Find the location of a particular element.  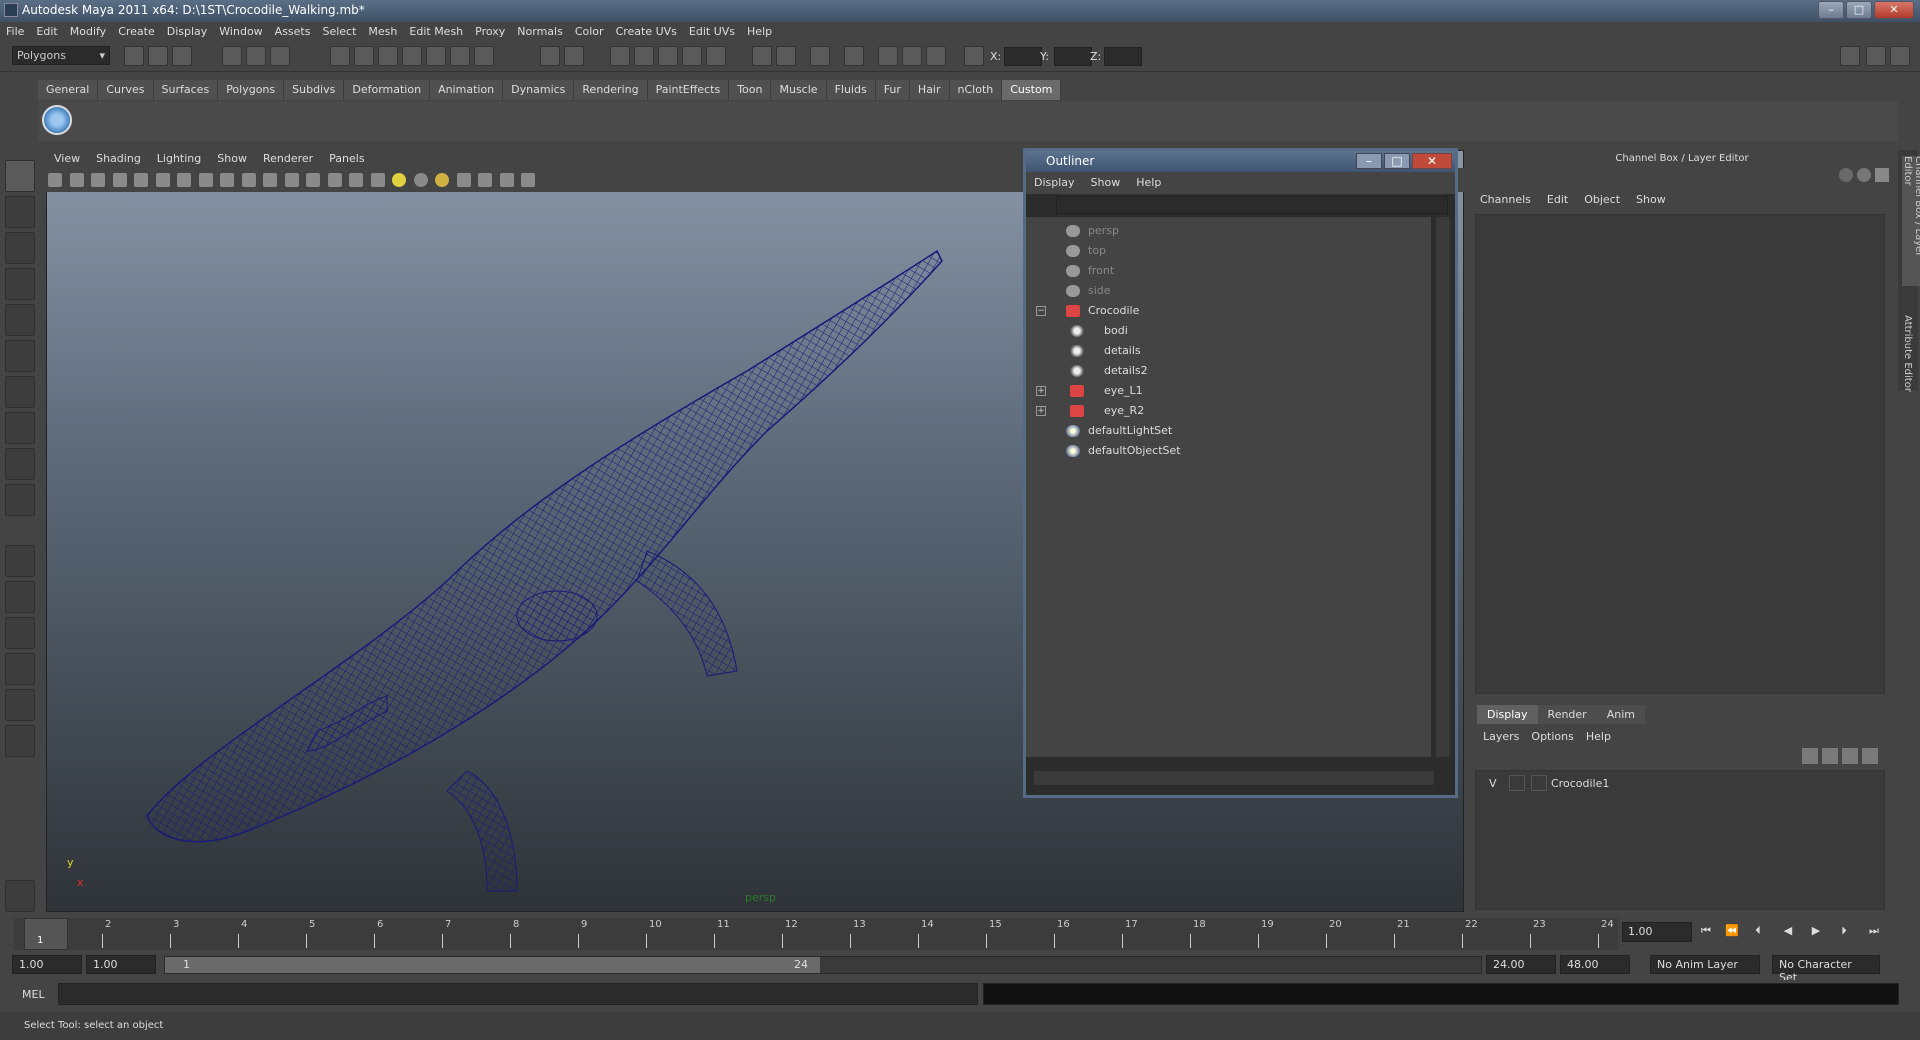

range-handle: 1 24 is located at coordinates (492, 965).